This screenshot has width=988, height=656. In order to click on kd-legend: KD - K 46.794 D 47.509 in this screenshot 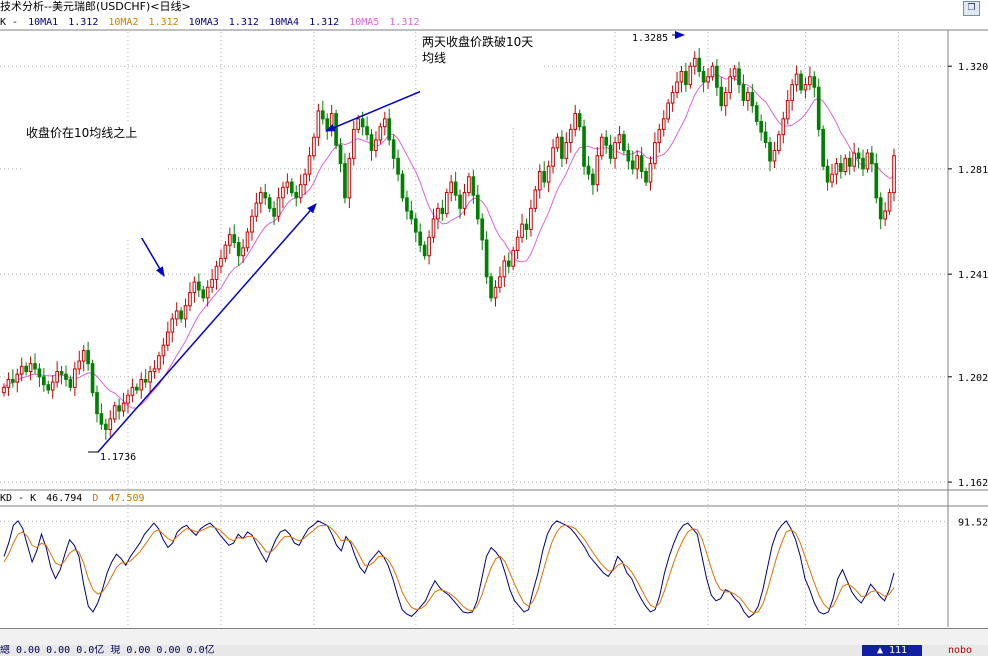, I will do `click(74, 499)`.